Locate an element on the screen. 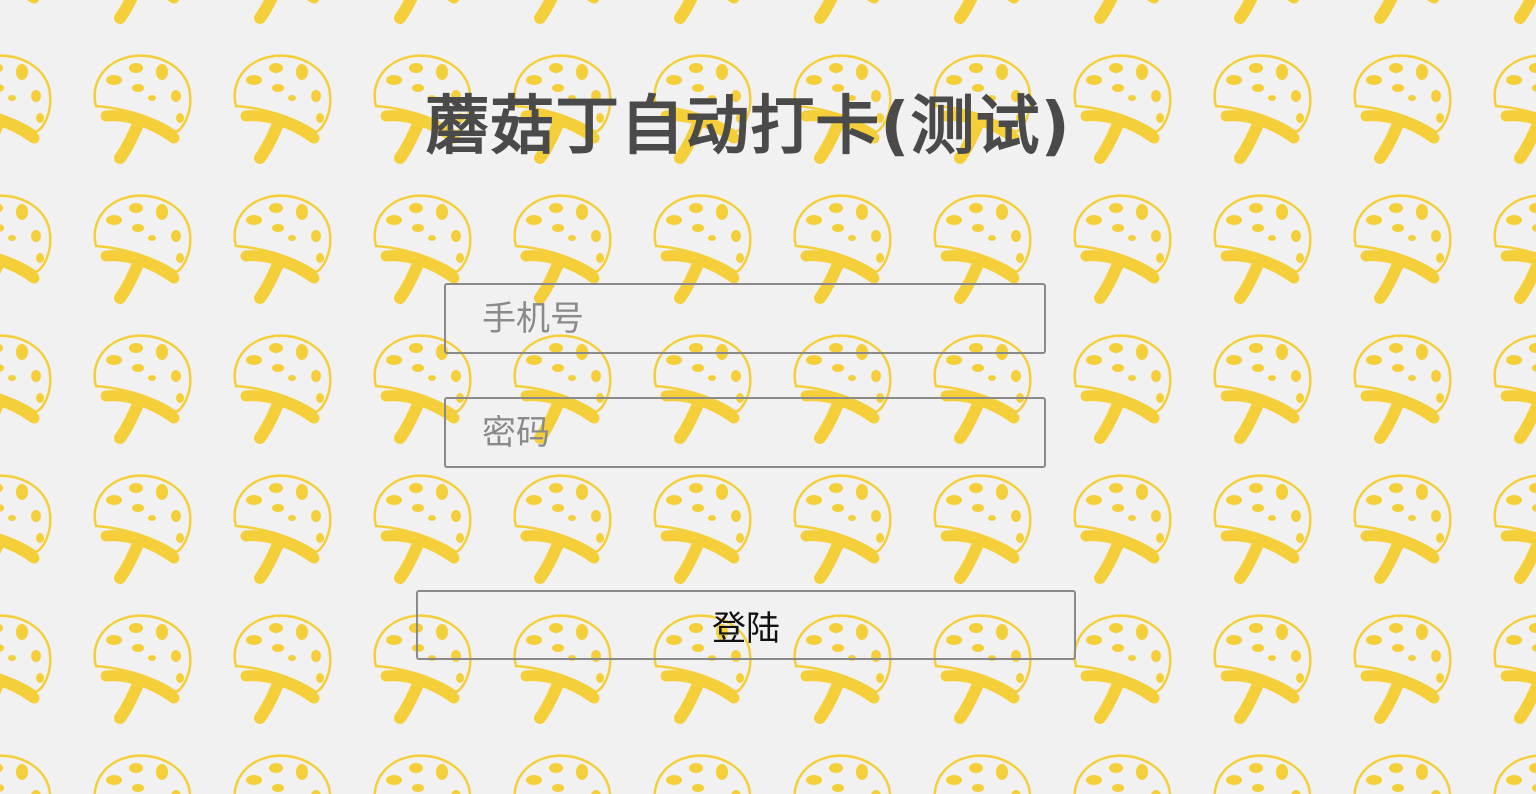 This screenshot has width=1536, height=794. page-title: 蘑菇丁自动打卡(测试) is located at coordinates (748, 127).